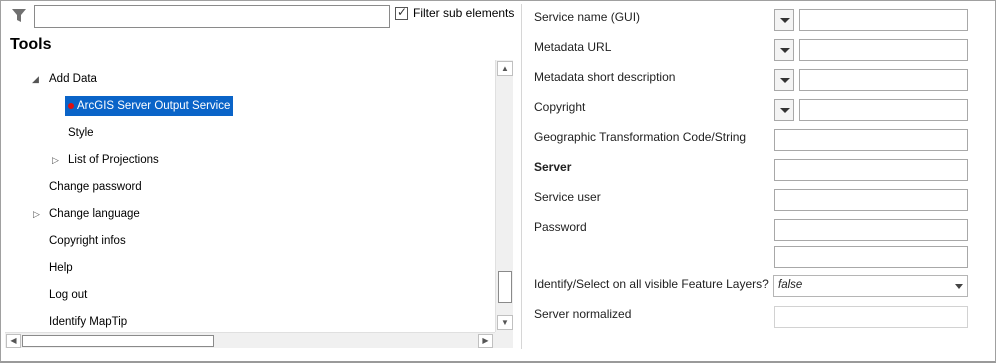 The image size is (996, 363). Describe the element at coordinates (94, 214) in the screenshot. I see `tree-item-change-language: Change language` at that location.